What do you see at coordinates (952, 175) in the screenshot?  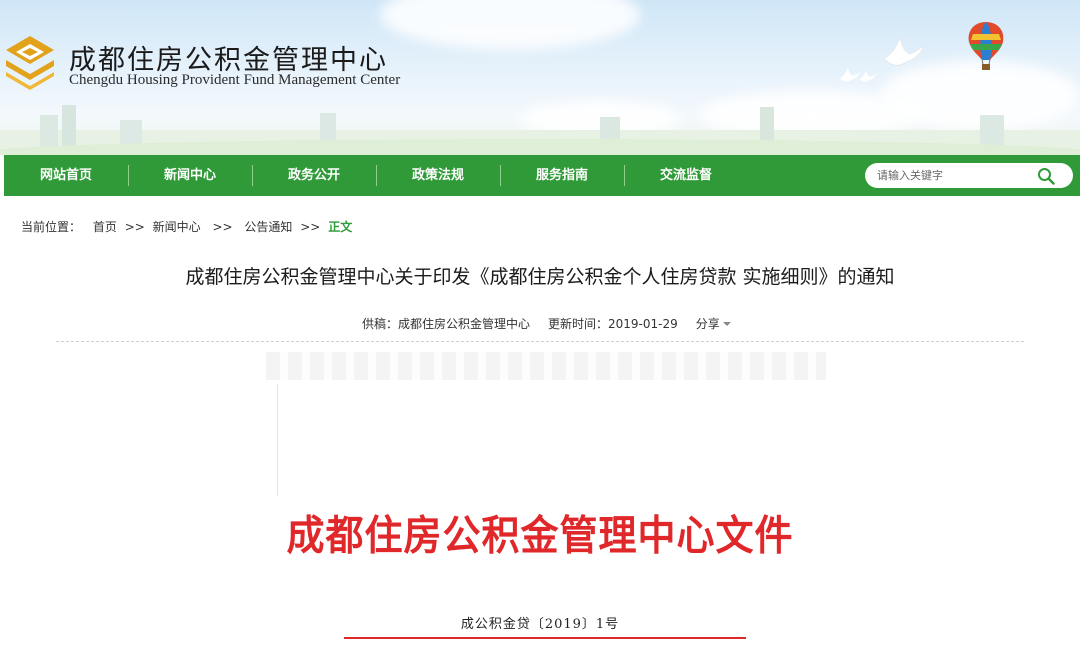 I see `search-input` at bounding box center [952, 175].